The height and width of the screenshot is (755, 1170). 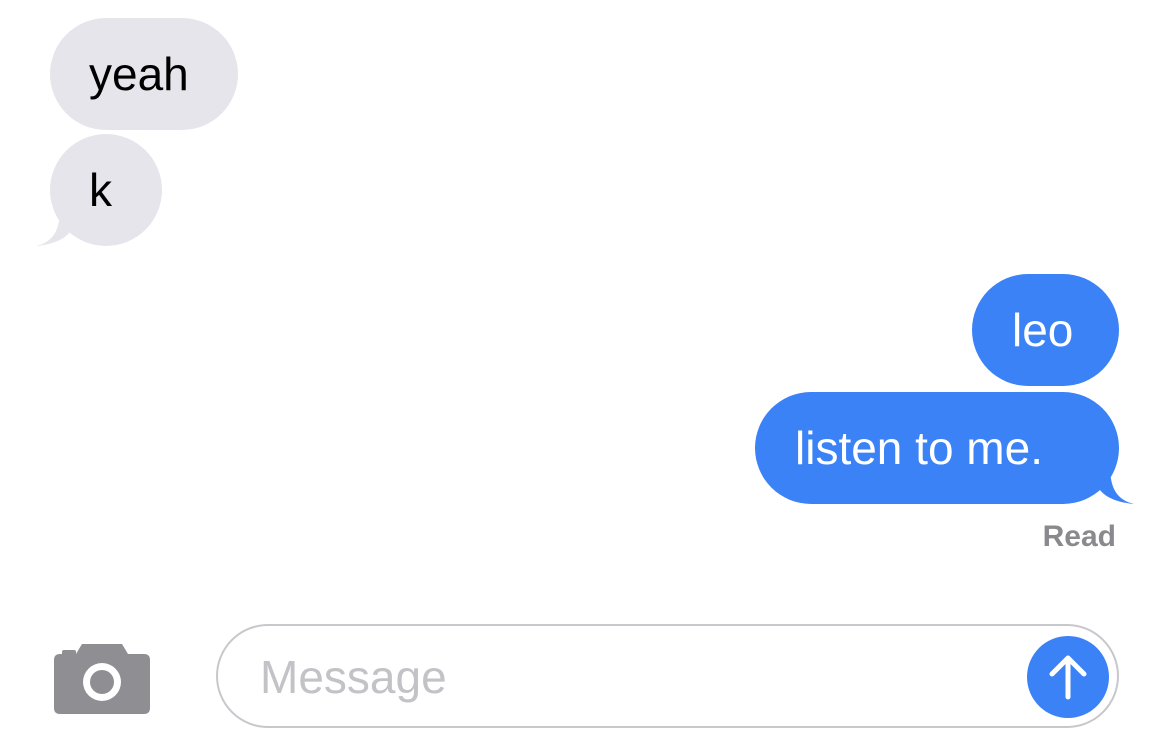 I want to click on outgoing-message-bubble: listen to me., so click(x=937, y=448).